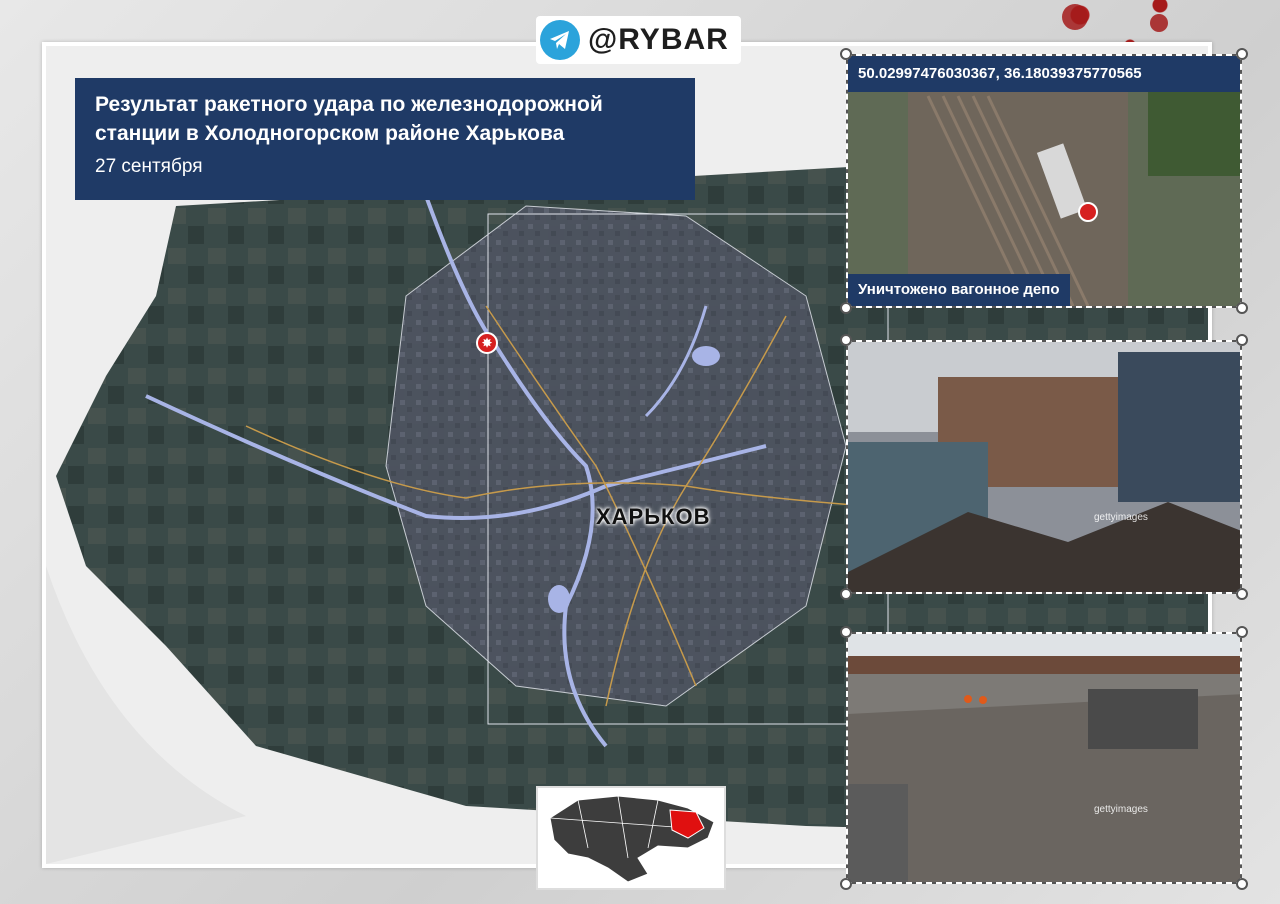 Image resolution: width=1280 pixels, height=904 pixels. I want to click on brand-name: @RYBAR, so click(658, 39).